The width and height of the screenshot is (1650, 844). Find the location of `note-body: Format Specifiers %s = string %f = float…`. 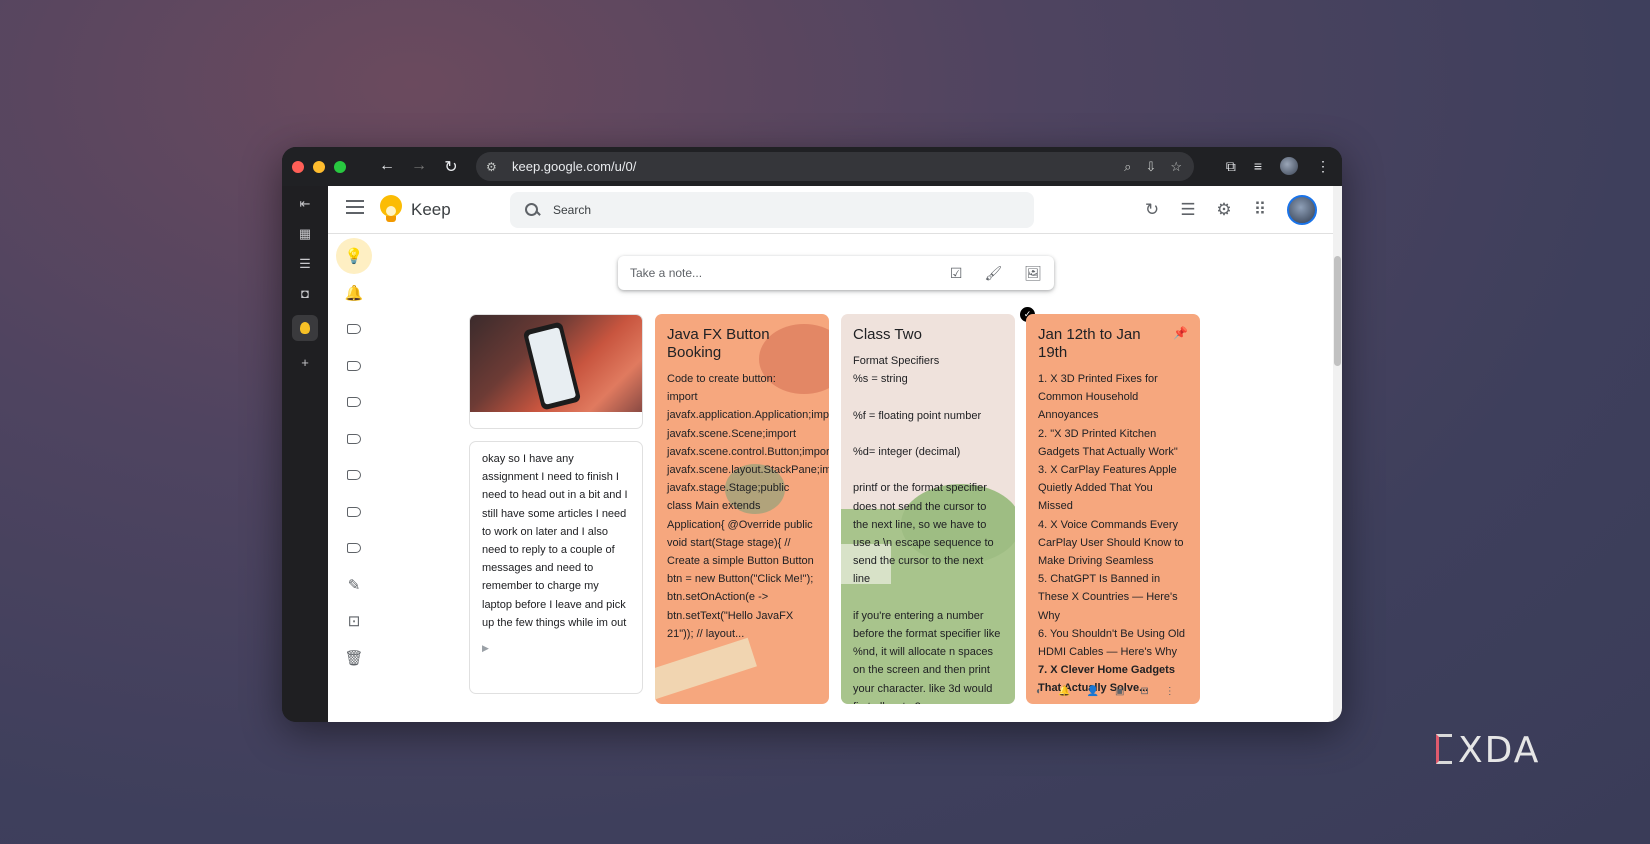

note-body: Format Specifiers %s = string %f = float… is located at coordinates (927, 529).